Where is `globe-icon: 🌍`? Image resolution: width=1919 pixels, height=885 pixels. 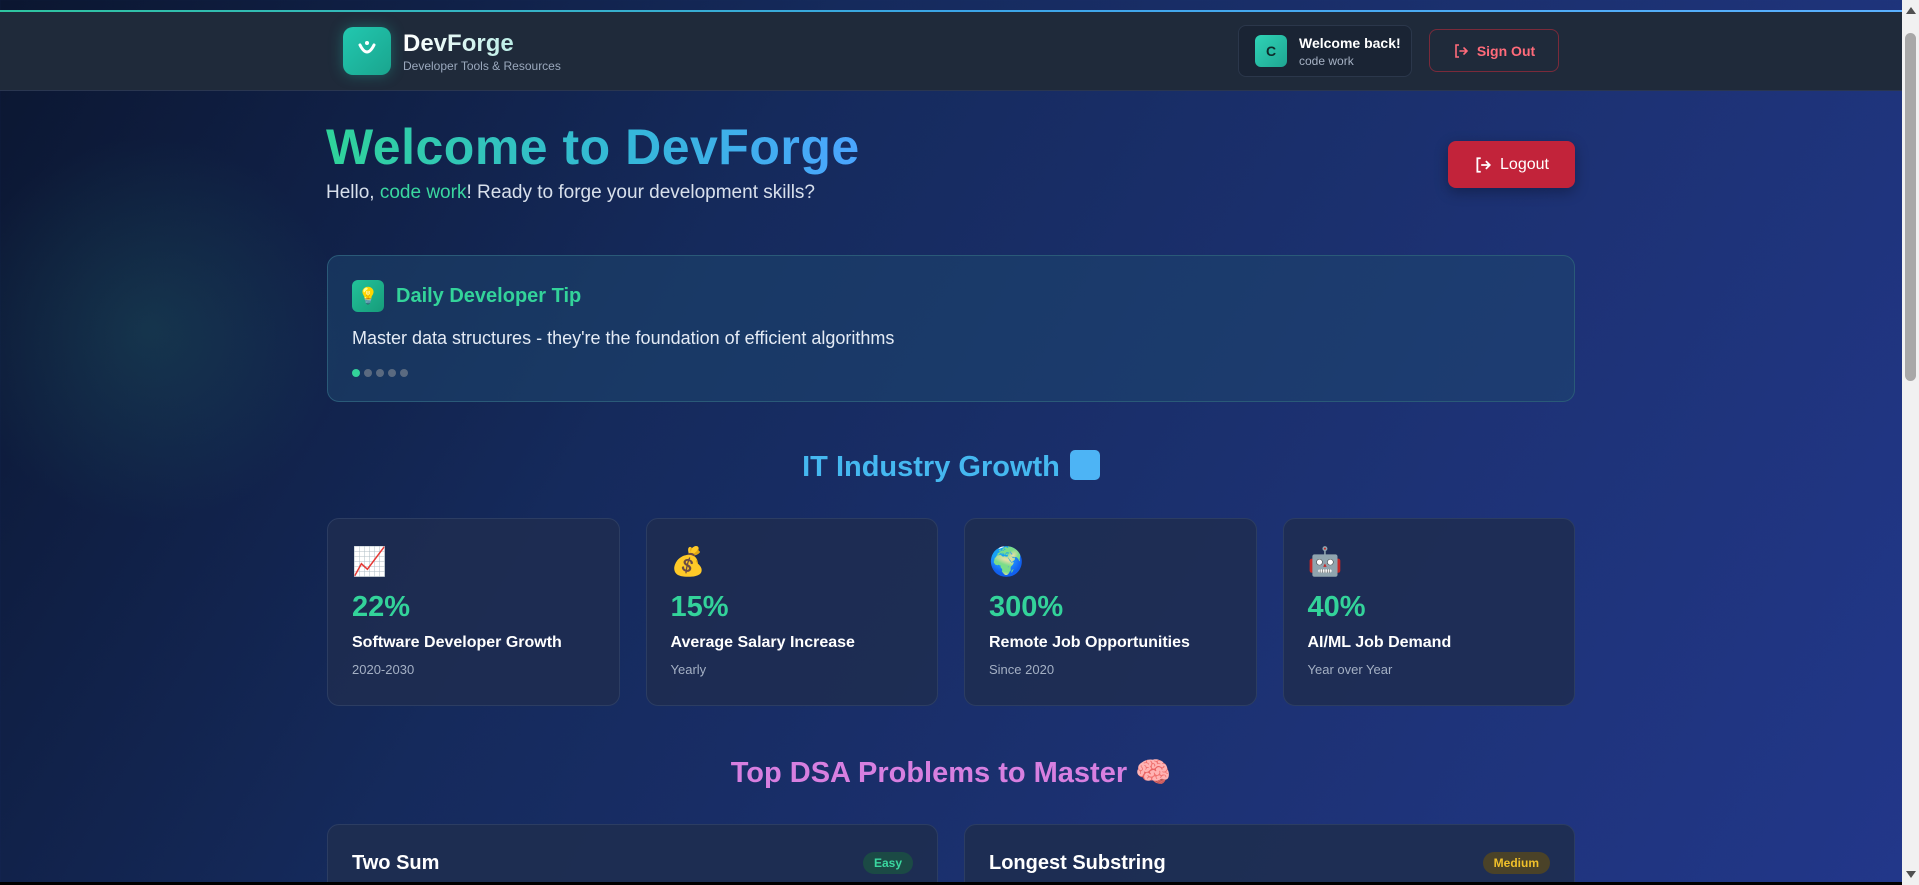
globe-icon: 🌍 is located at coordinates (1006, 561).